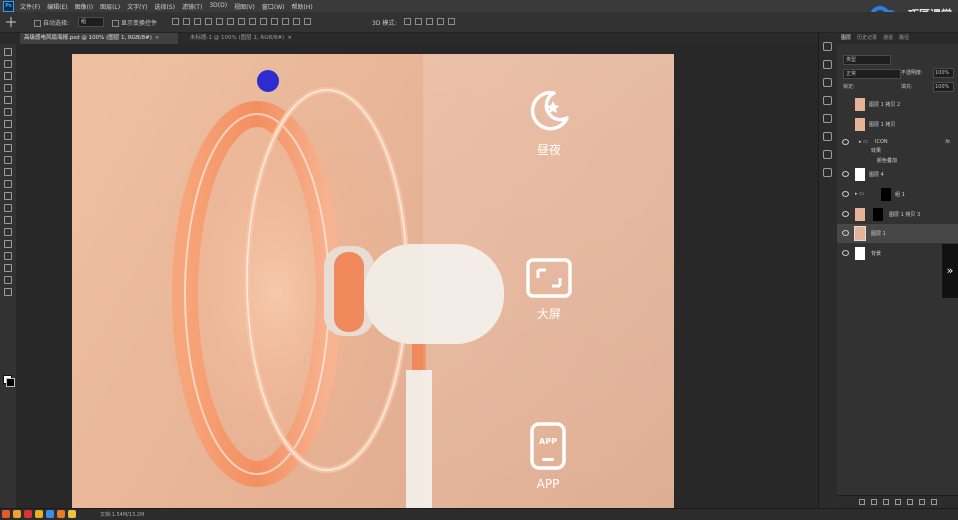  Describe the element at coordinates (827, 46) in the screenshot. I see `info-icon` at that location.